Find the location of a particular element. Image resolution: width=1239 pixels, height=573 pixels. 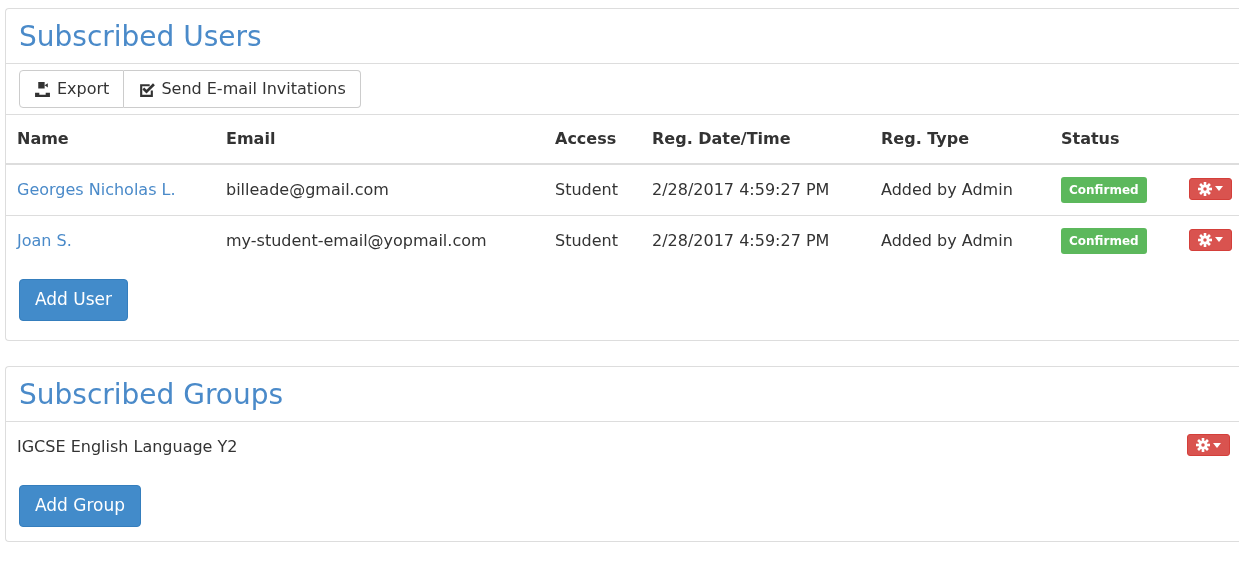

column-header: Name is located at coordinates (110, 140).